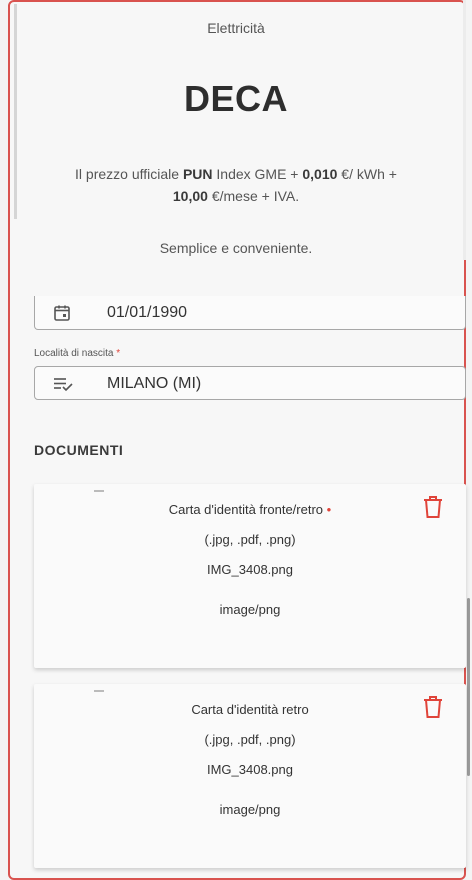 The height and width of the screenshot is (880, 472). Describe the element at coordinates (257, 174) in the screenshot. I see `price-index-desc: Index GME +` at that location.